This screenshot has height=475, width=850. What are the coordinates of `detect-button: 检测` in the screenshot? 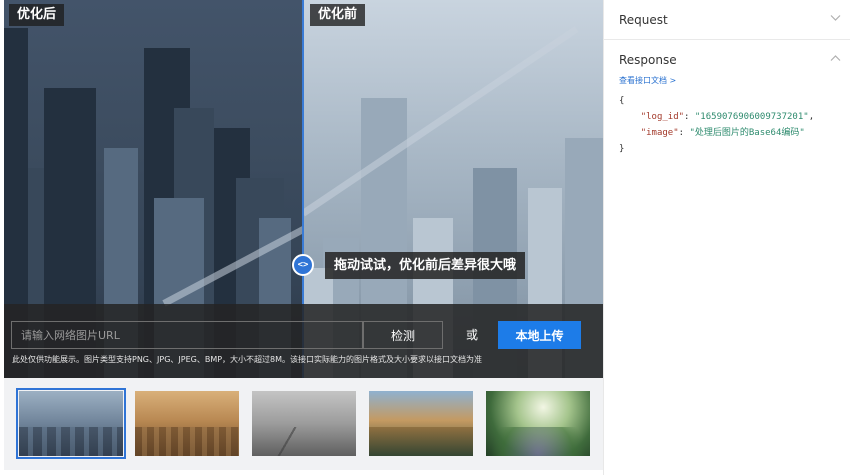 It's located at (403, 335).